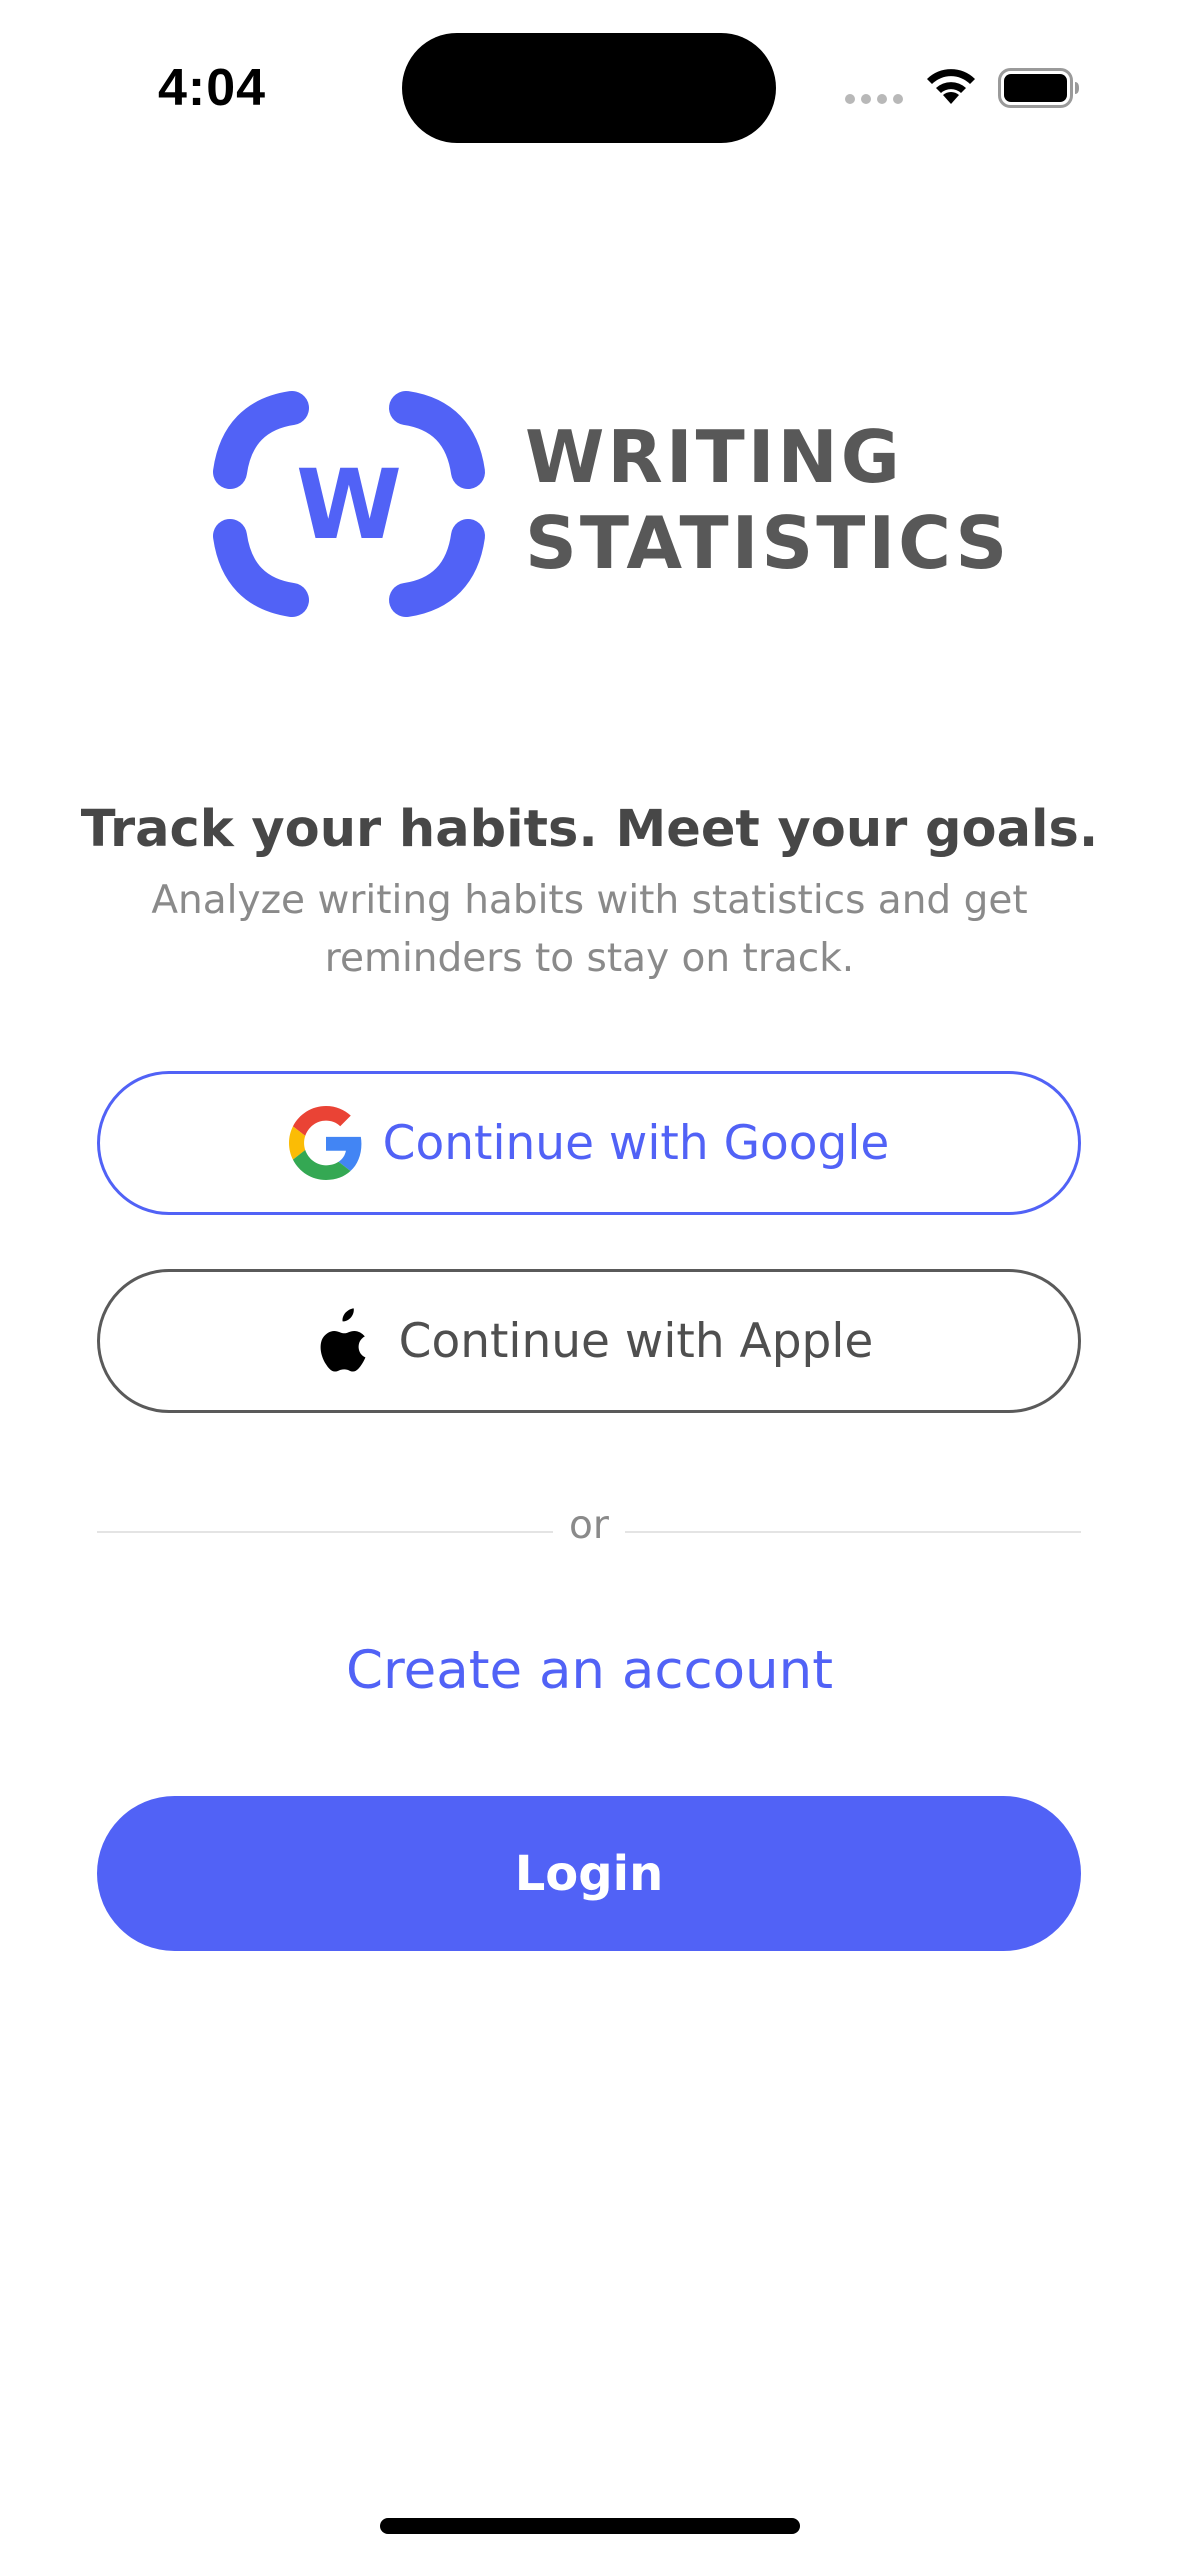  I want to click on app-name-line2: STATISTICS, so click(768, 543).